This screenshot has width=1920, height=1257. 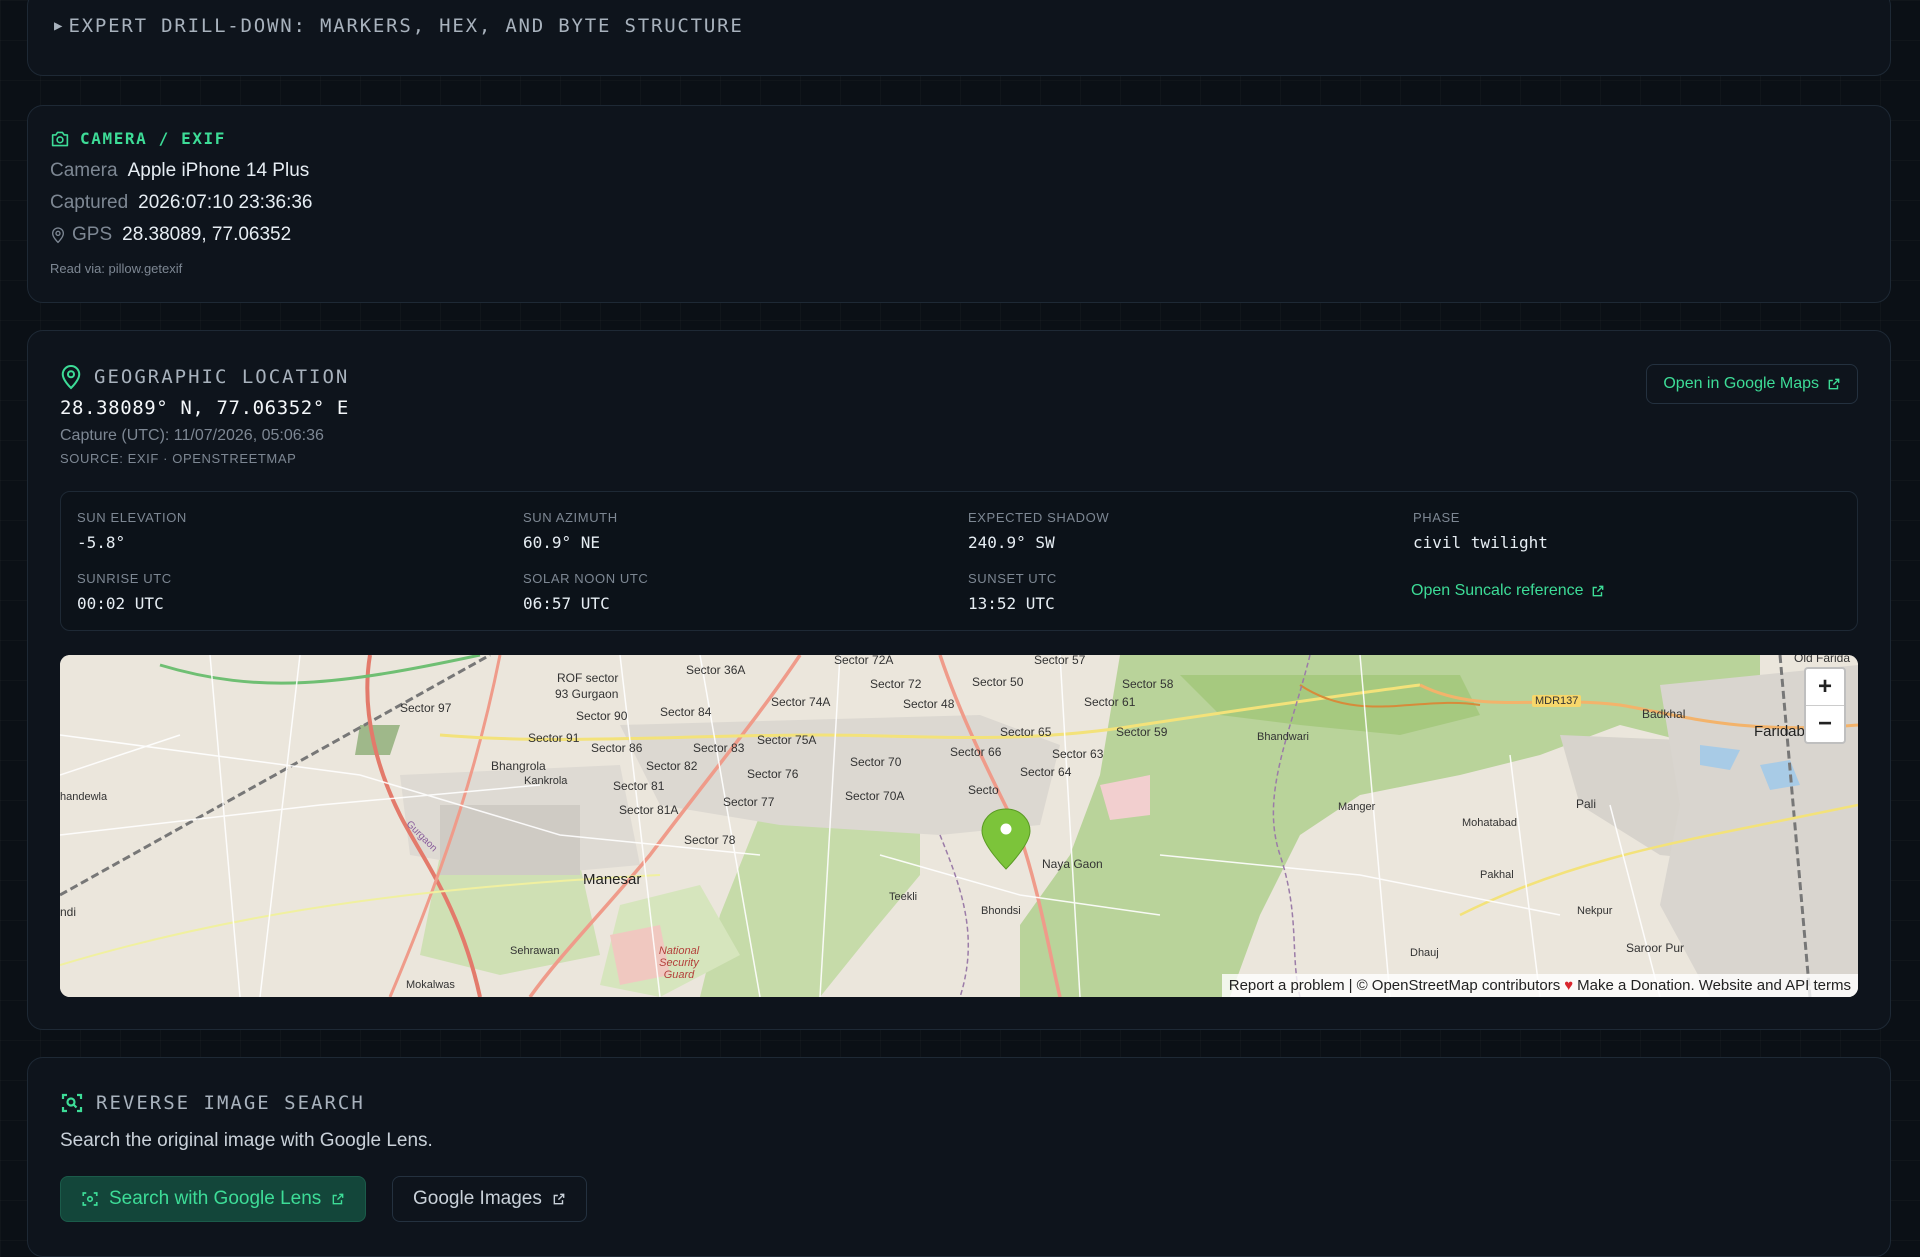 I want to click on map-label: Bhondsi, so click(x=1001, y=911).